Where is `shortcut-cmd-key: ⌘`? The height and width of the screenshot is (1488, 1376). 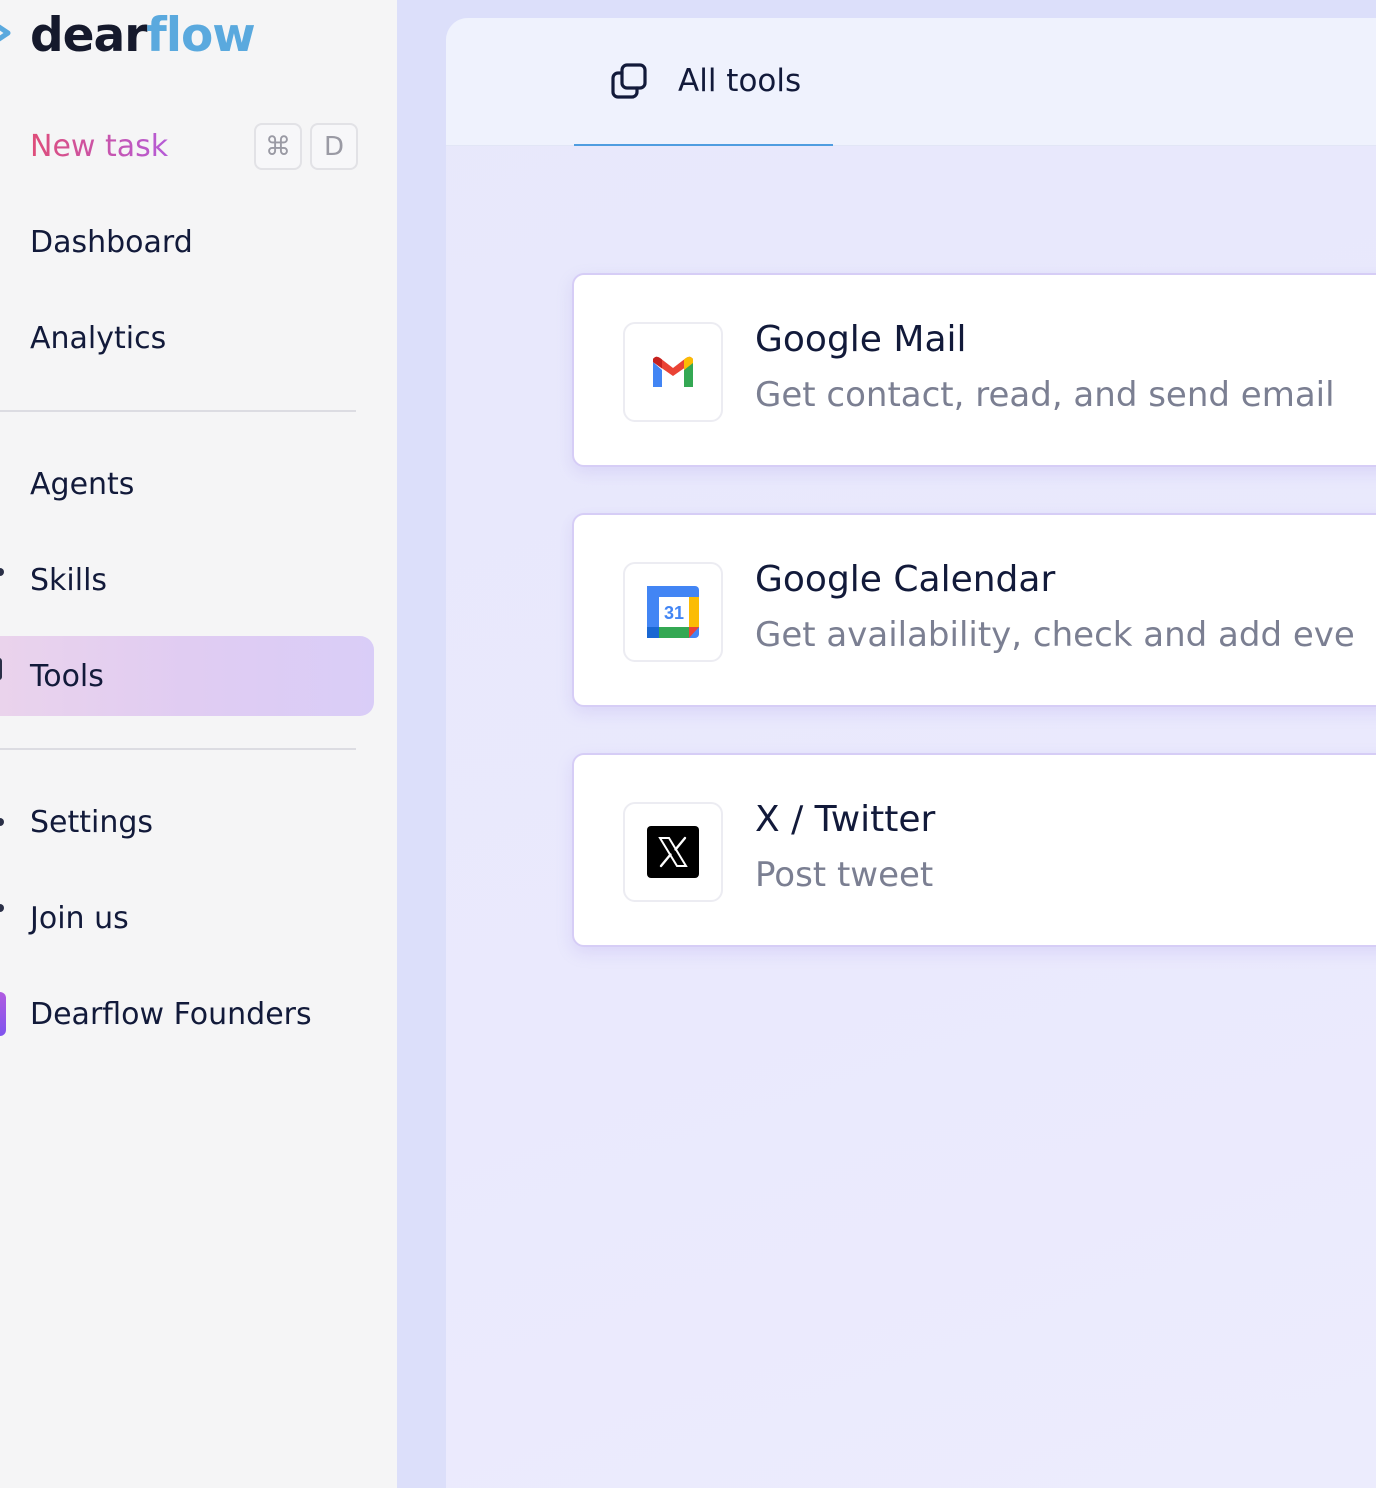
shortcut-cmd-key: ⌘ is located at coordinates (278, 146).